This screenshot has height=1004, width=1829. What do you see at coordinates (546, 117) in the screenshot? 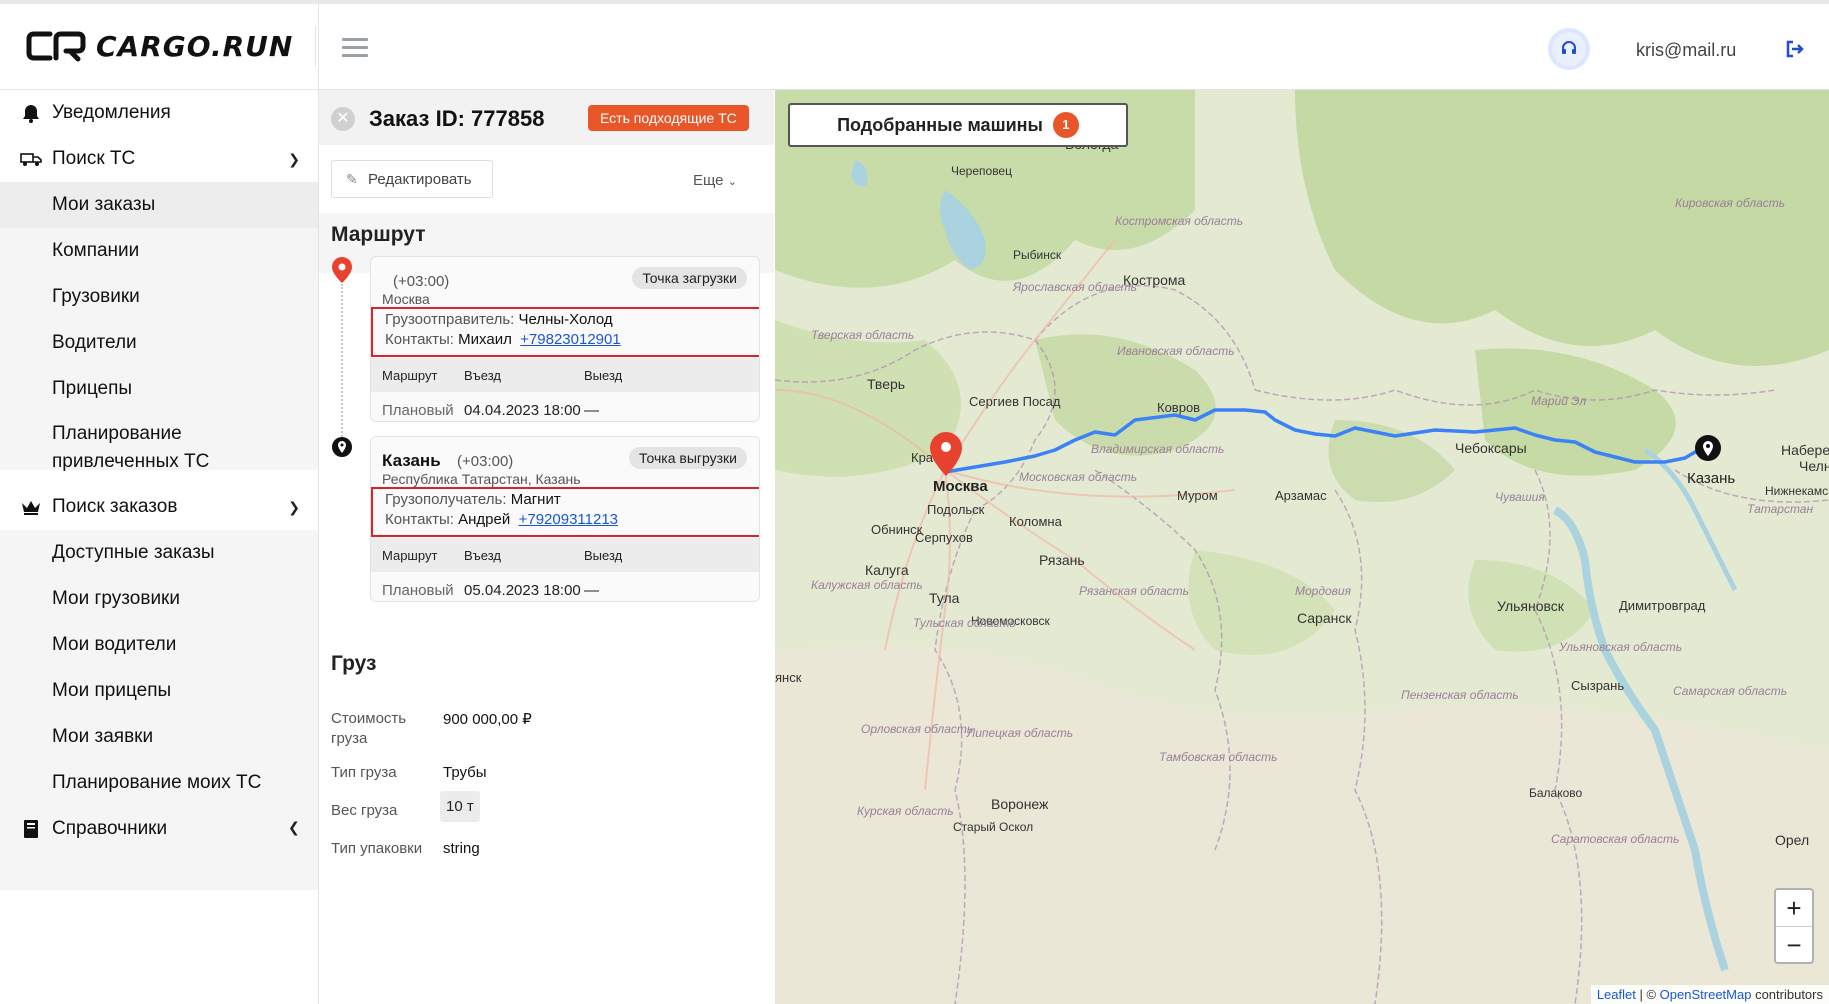
I see `order-header: ✕ Заказ ID: 777858 Есть подходящие ТС` at bounding box center [546, 117].